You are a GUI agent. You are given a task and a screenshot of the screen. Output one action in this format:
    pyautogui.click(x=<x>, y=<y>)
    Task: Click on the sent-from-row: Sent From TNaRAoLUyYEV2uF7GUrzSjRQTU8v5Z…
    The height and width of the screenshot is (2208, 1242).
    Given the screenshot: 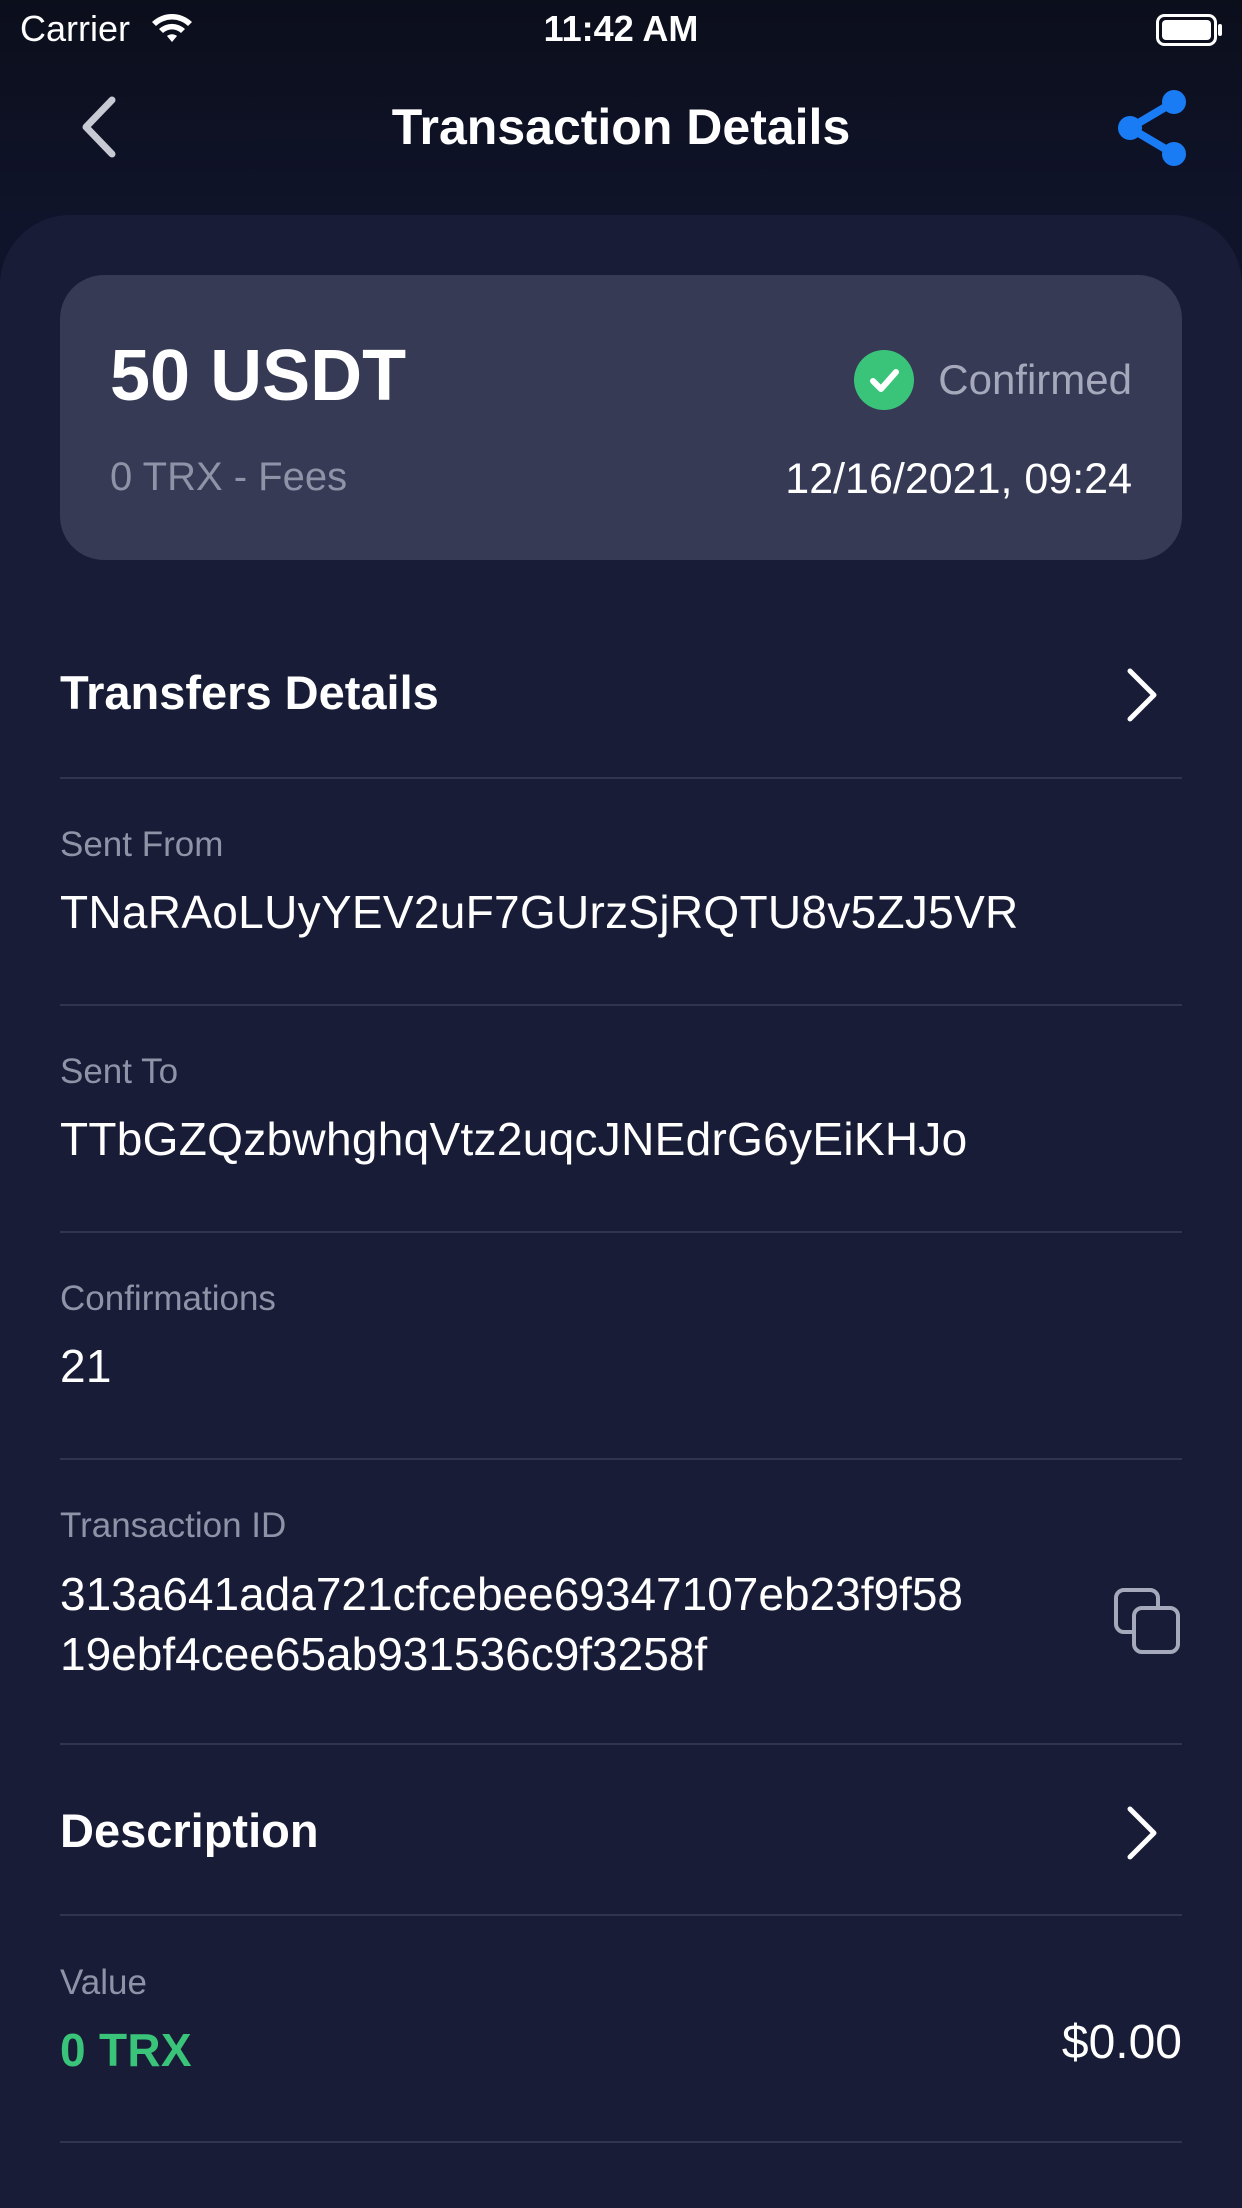 What is the action you would take?
    pyautogui.click(x=621, y=882)
    